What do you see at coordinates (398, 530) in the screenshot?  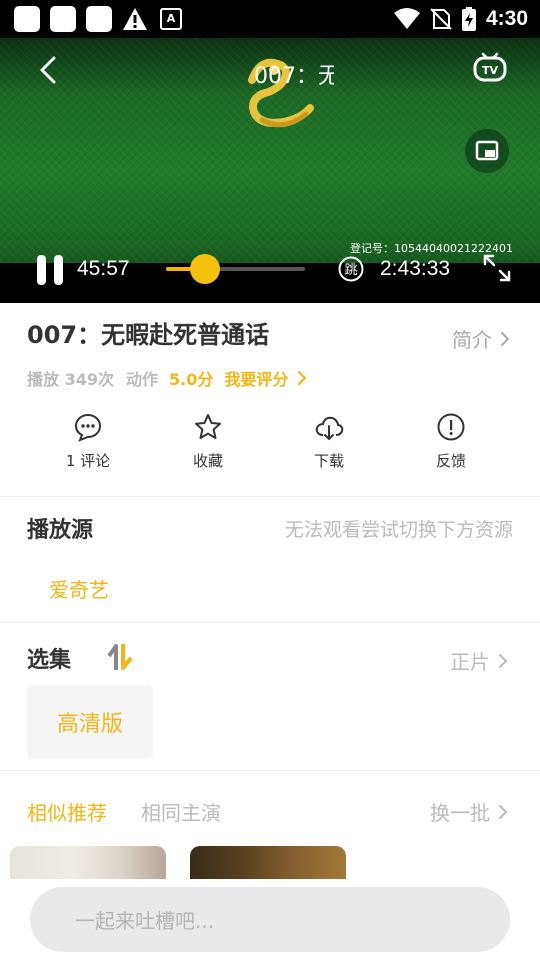 I see `source-hint: 无法观看尝试切换下方资源` at bounding box center [398, 530].